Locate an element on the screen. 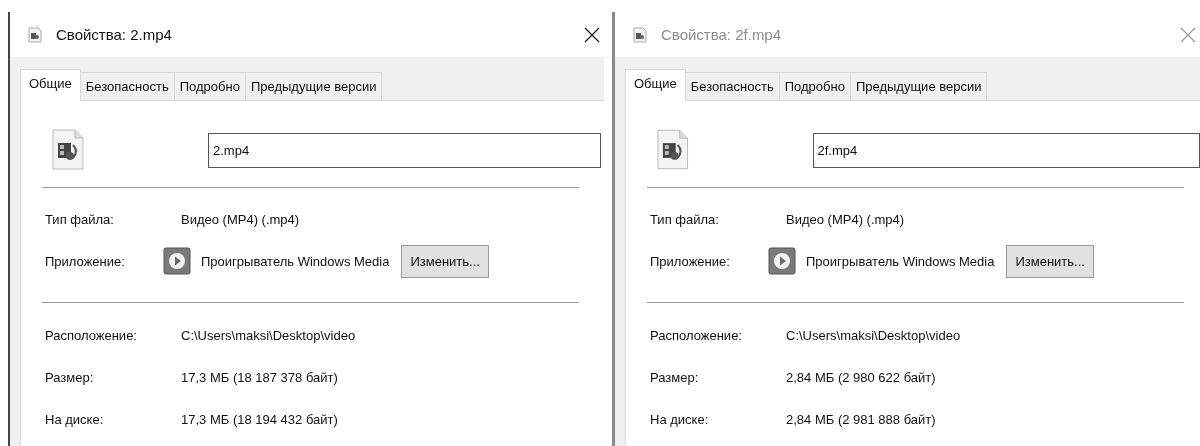 The image size is (1200, 446). window-title: Свойства: 2f.mp4 is located at coordinates (722, 34).